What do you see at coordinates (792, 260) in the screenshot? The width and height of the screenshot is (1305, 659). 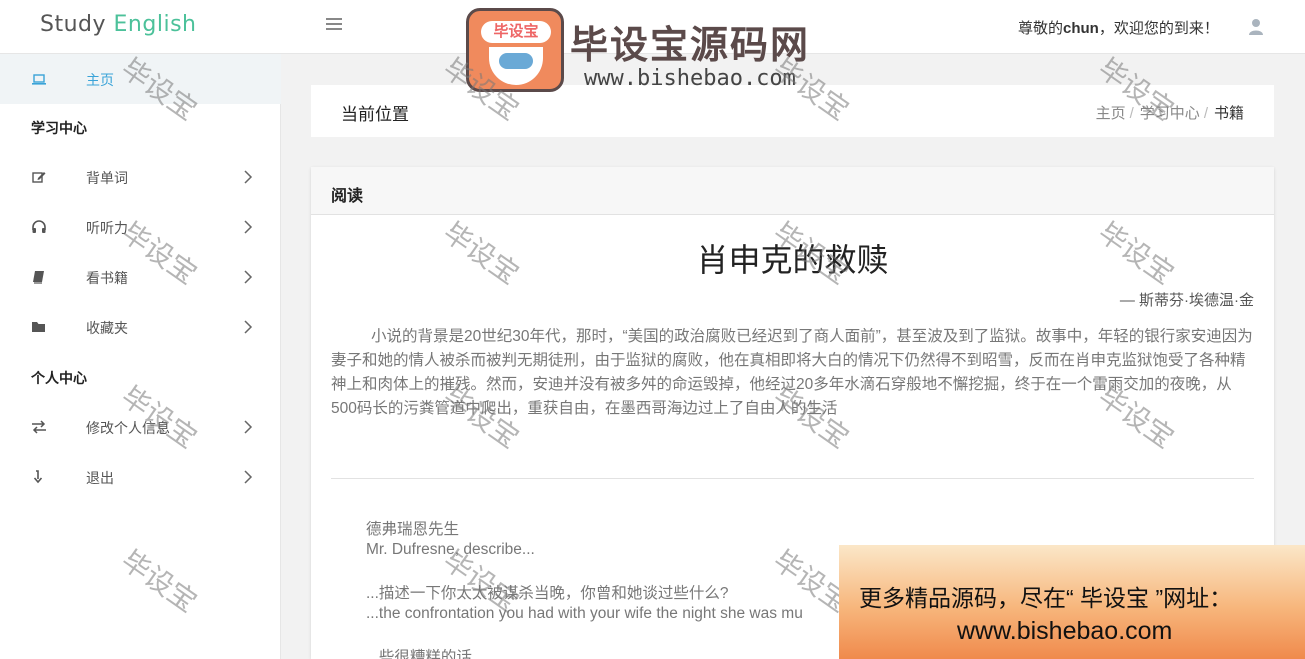 I see `book-title: 肖申克的救赎` at bounding box center [792, 260].